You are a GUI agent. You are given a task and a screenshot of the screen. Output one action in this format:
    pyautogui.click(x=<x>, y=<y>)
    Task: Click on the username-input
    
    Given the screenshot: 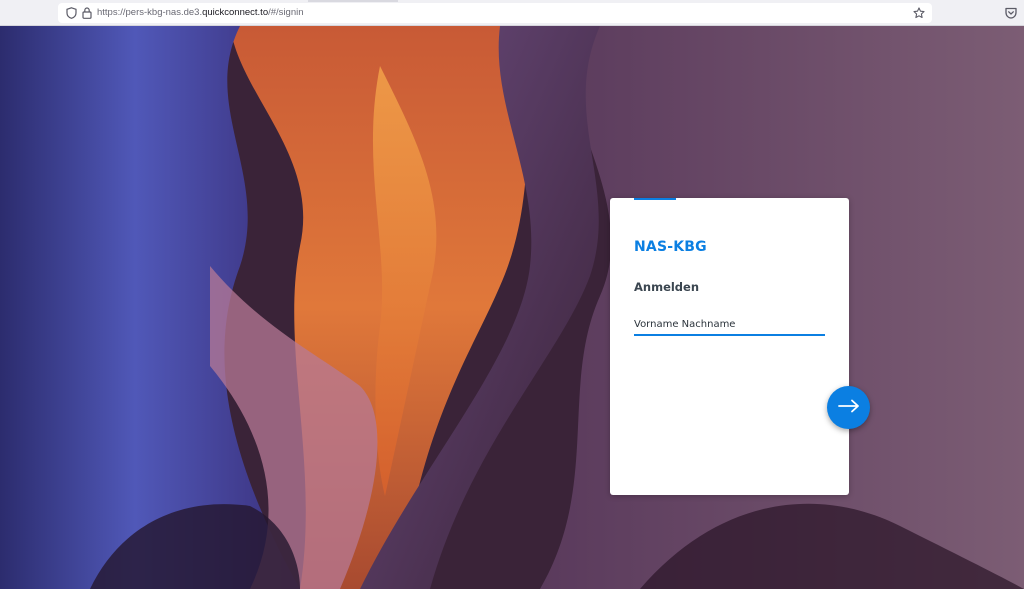 What is the action you would take?
    pyautogui.click(x=729, y=325)
    